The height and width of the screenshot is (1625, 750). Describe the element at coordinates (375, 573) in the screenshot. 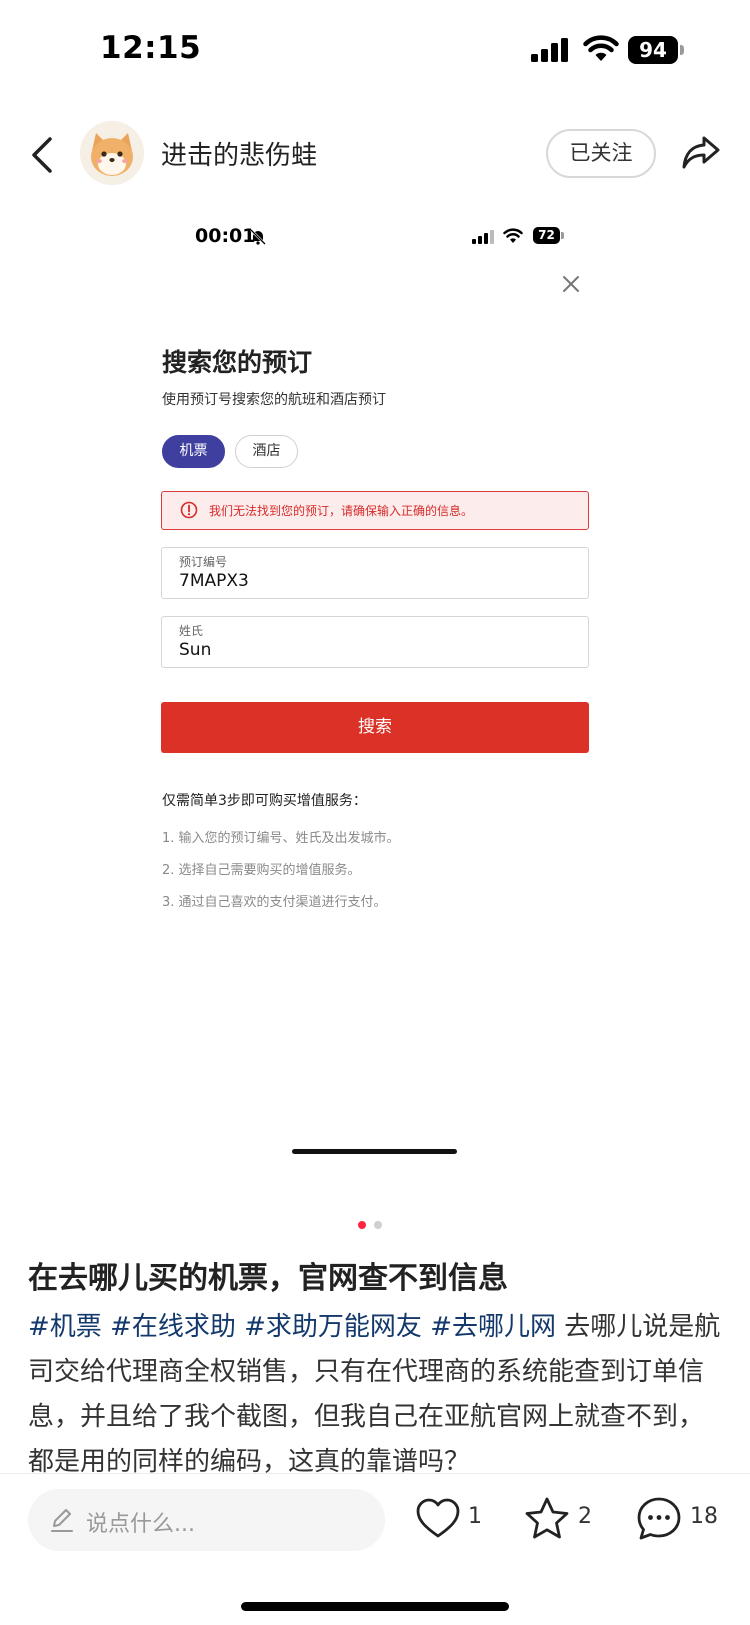

I see `booking-number-field: 预订编号 7MAPX3` at that location.